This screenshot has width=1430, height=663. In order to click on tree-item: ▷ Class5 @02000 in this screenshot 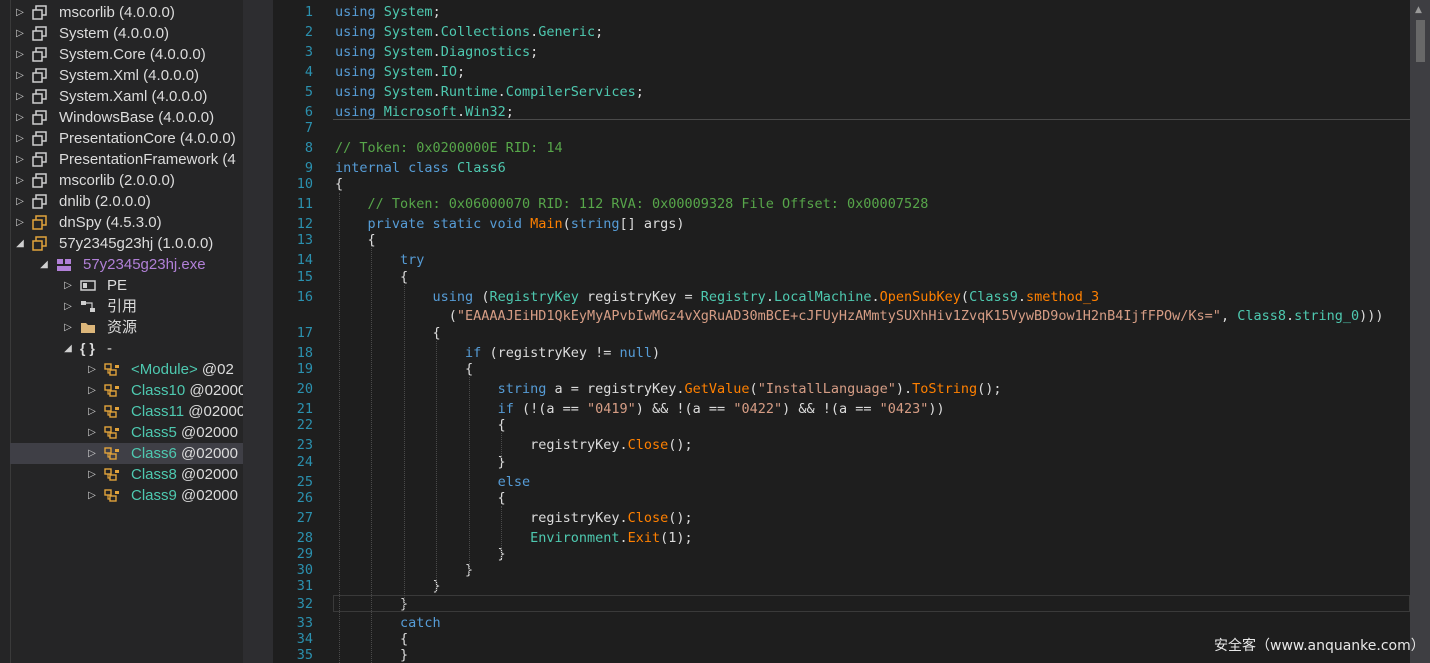, I will do `click(121, 432)`.